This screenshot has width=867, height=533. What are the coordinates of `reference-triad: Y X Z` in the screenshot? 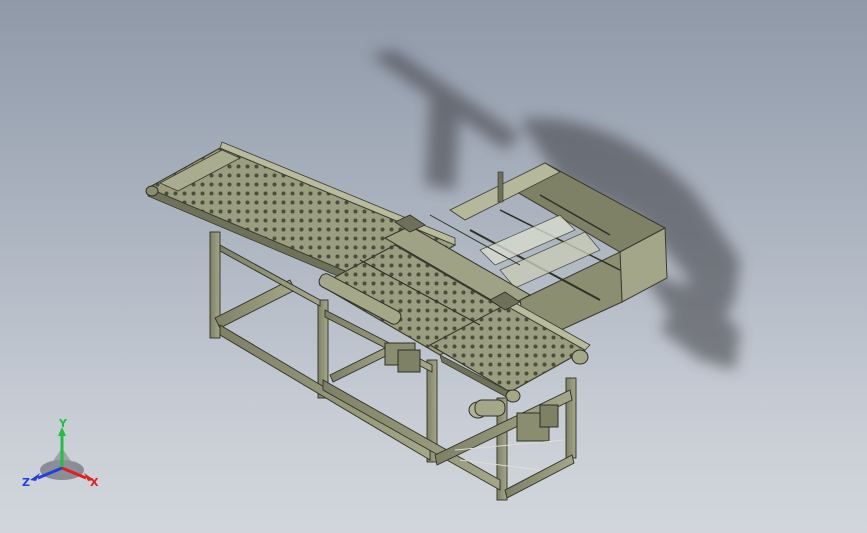 It's located at (60, 453).